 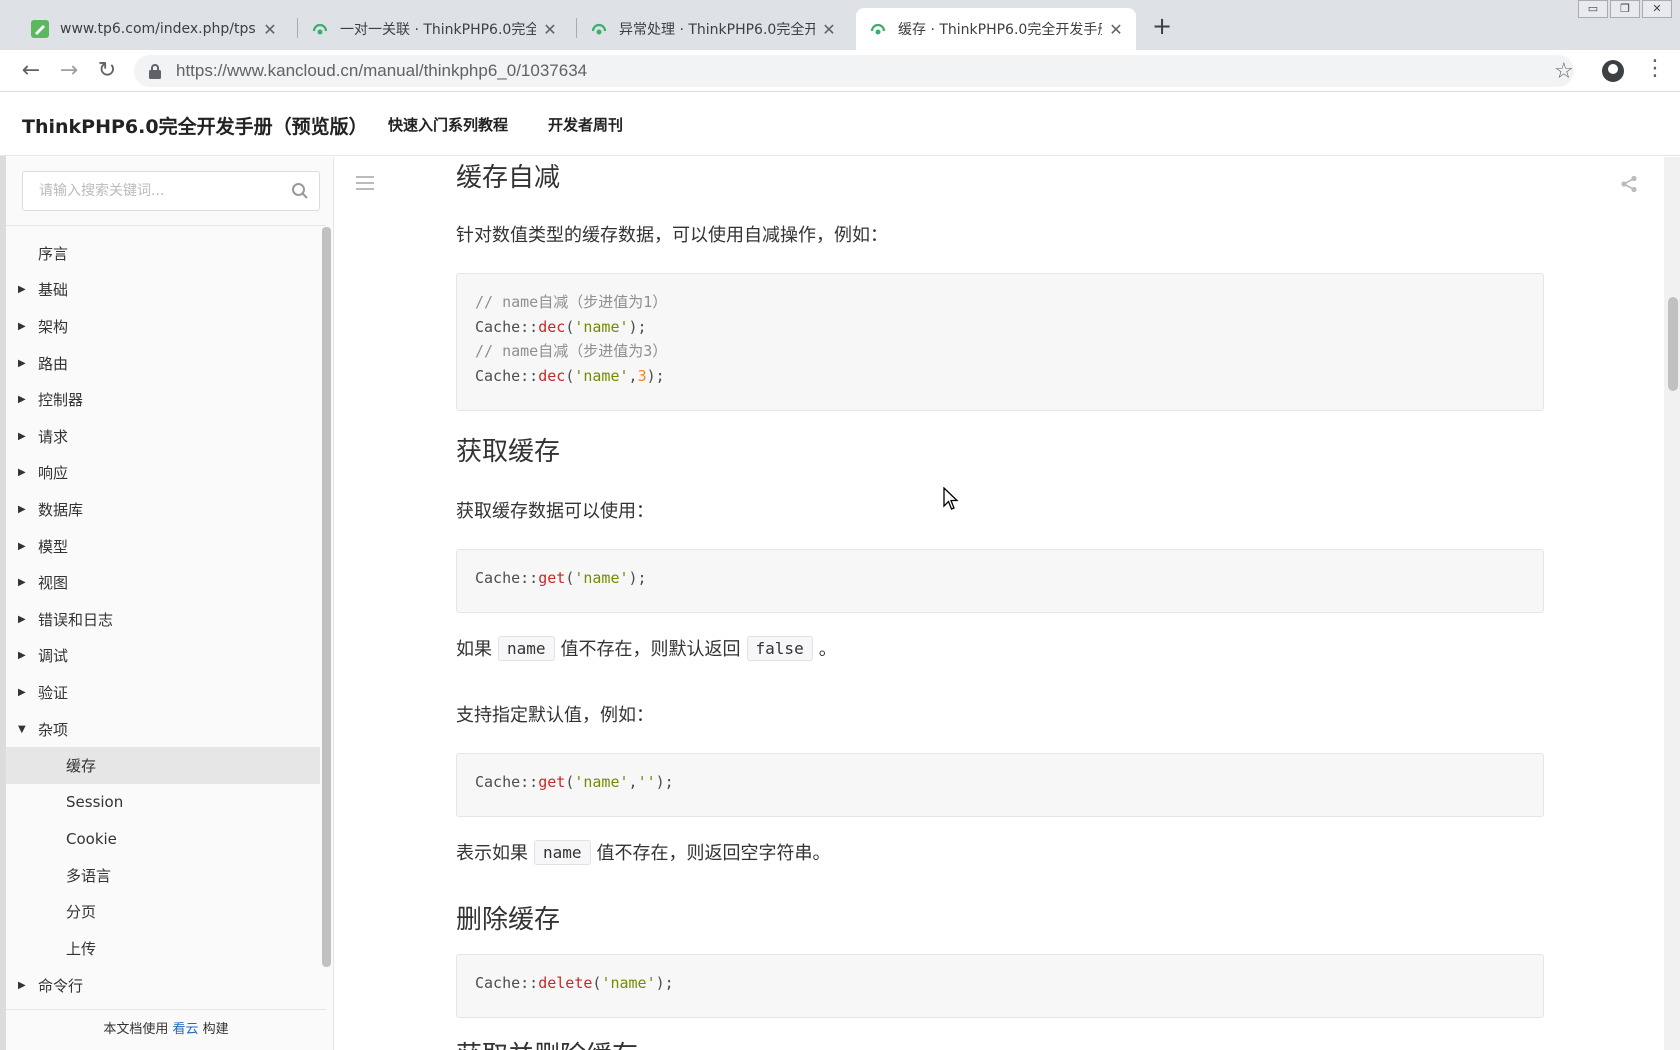 I want to click on new-tab-plus-icon: +, so click(x=1162, y=26).